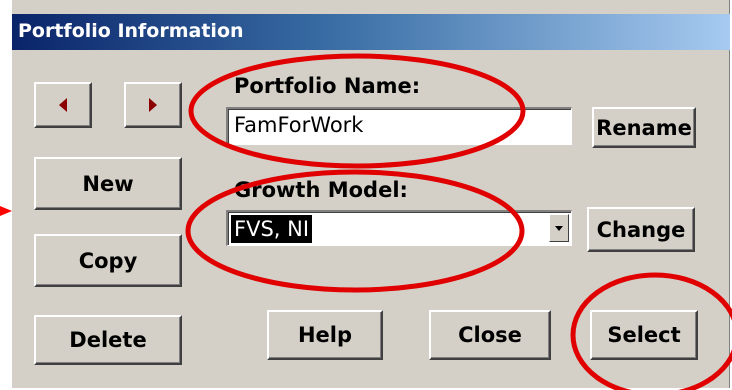  I want to click on growth-model-highlight, so click(355, 231).